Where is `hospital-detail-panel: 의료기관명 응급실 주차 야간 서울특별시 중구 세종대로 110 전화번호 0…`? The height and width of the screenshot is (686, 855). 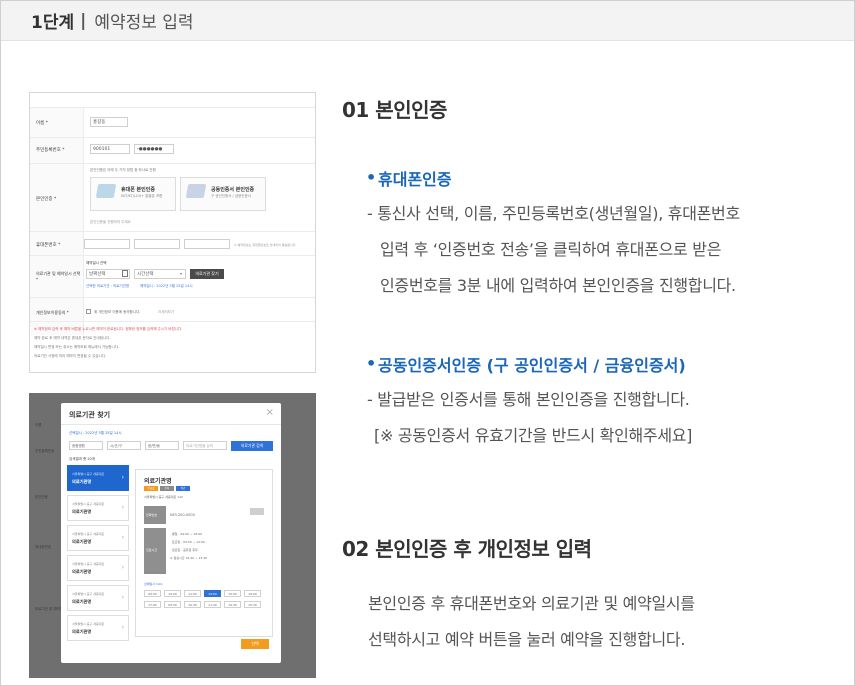 hospital-detail-panel: 의료기관명 응급실 주차 야간 서울특별시 중구 세종대로 110 전화번호 0… is located at coordinates (204, 553).